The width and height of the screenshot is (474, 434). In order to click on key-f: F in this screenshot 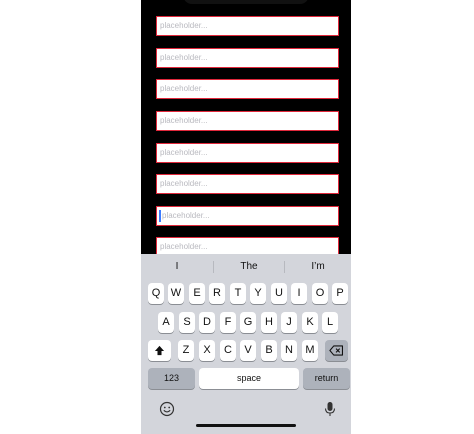, I will do `click(228, 322)`.